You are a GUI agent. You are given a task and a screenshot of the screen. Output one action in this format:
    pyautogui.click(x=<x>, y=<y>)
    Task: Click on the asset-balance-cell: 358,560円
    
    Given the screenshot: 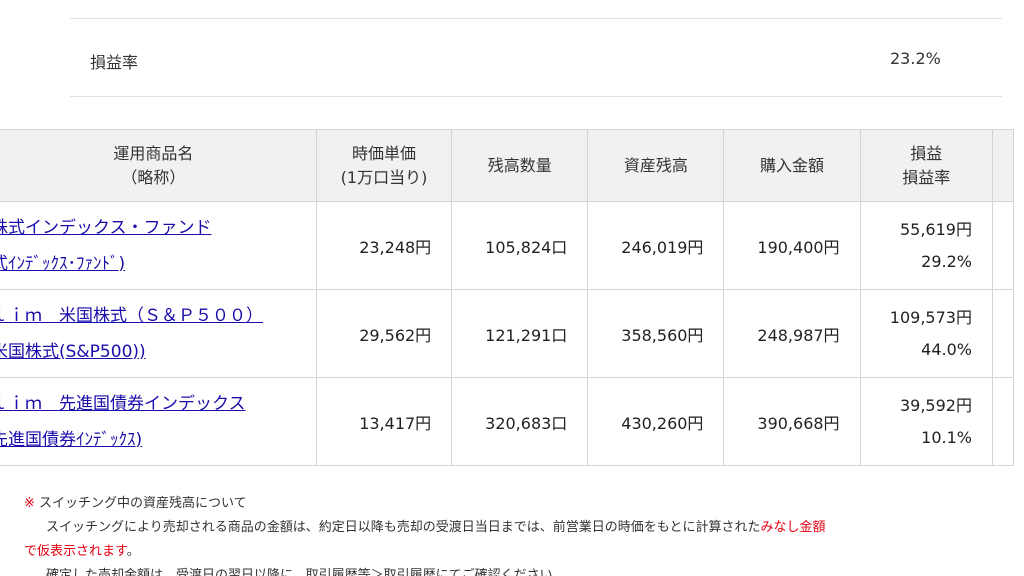 What is the action you would take?
    pyautogui.click(x=656, y=333)
    